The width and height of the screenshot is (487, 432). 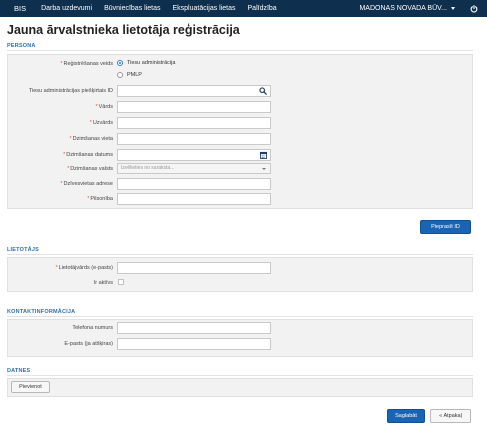 I want to click on search-icon, so click(x=263, y=91).